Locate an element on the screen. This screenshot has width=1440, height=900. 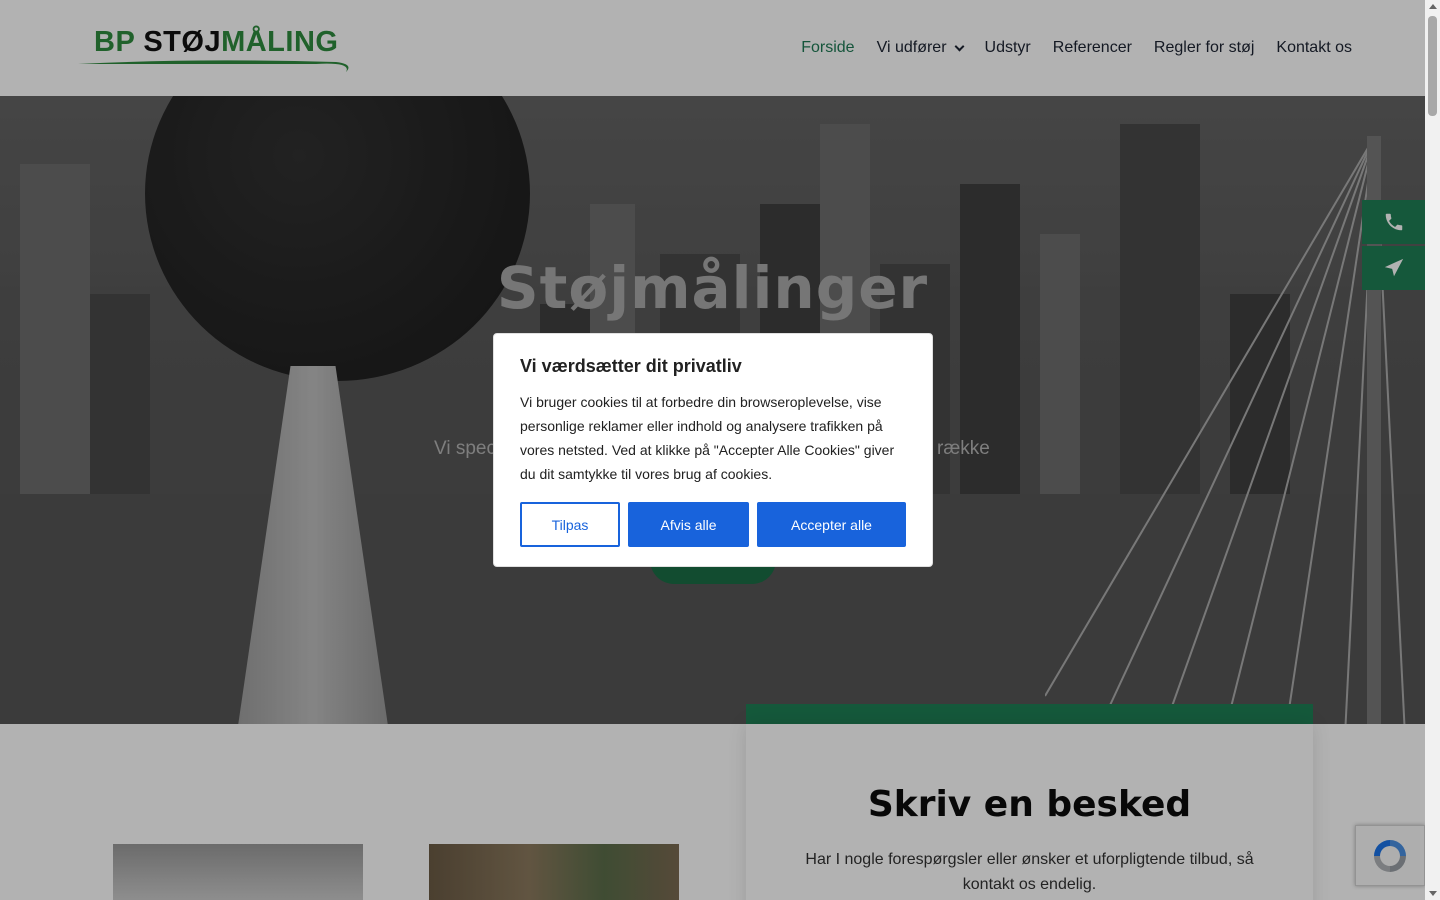
accept-all-button: Accepter alle is located at coordinates (831, 524).